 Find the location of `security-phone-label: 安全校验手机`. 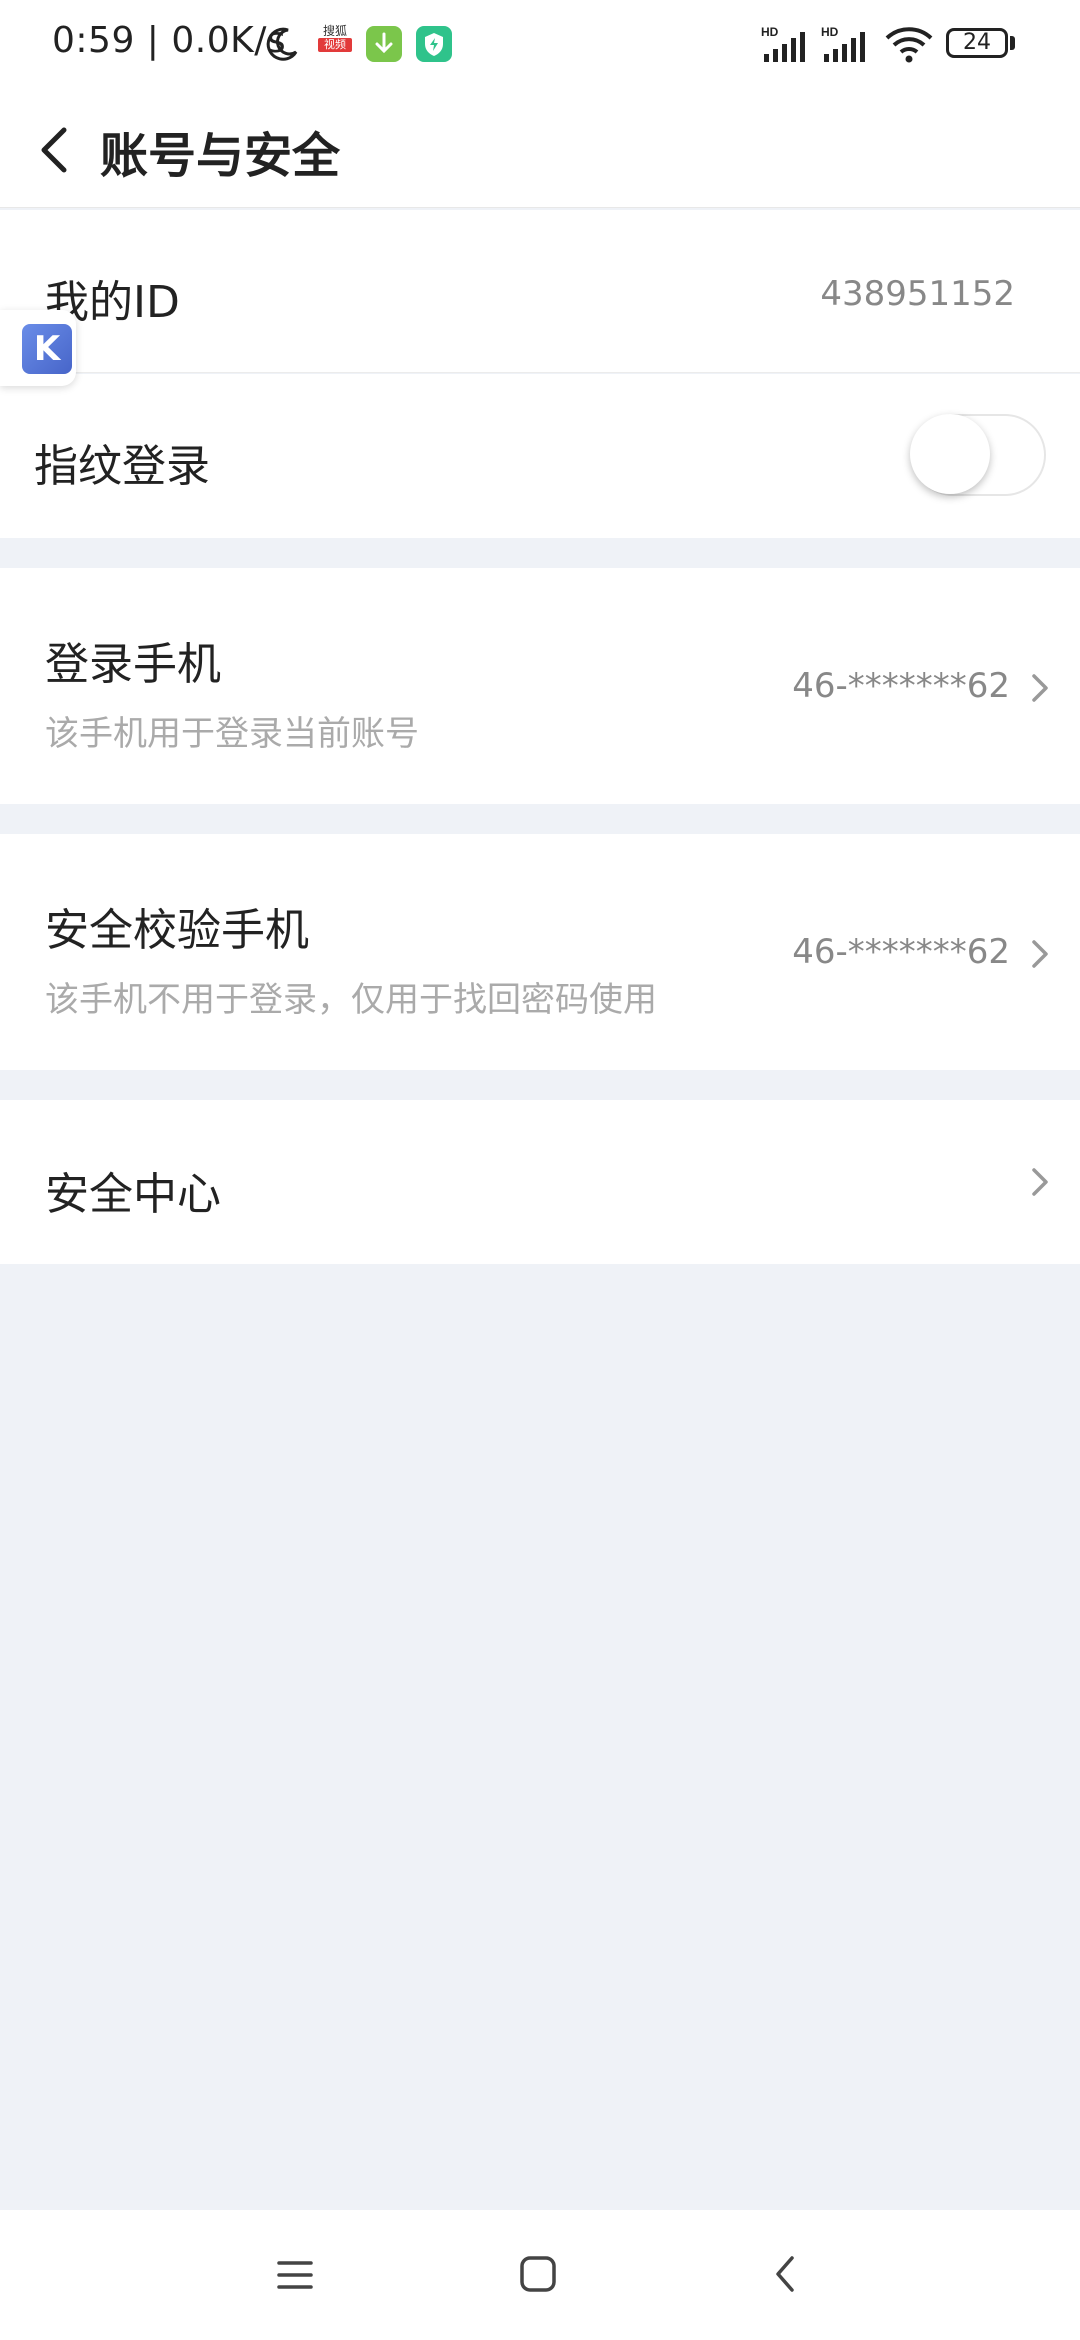

security-phone-label: 安全校验手机 is located at coordinates (177, 930).